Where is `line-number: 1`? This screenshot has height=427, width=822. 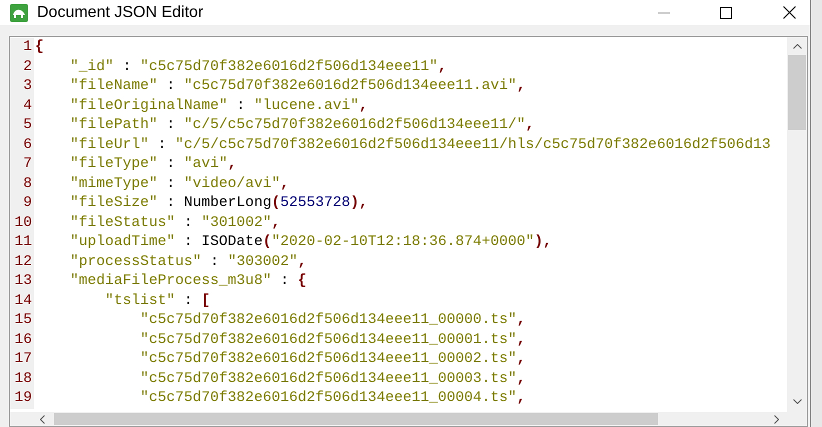 line-number: 1 is located at coordinates (22, 48).